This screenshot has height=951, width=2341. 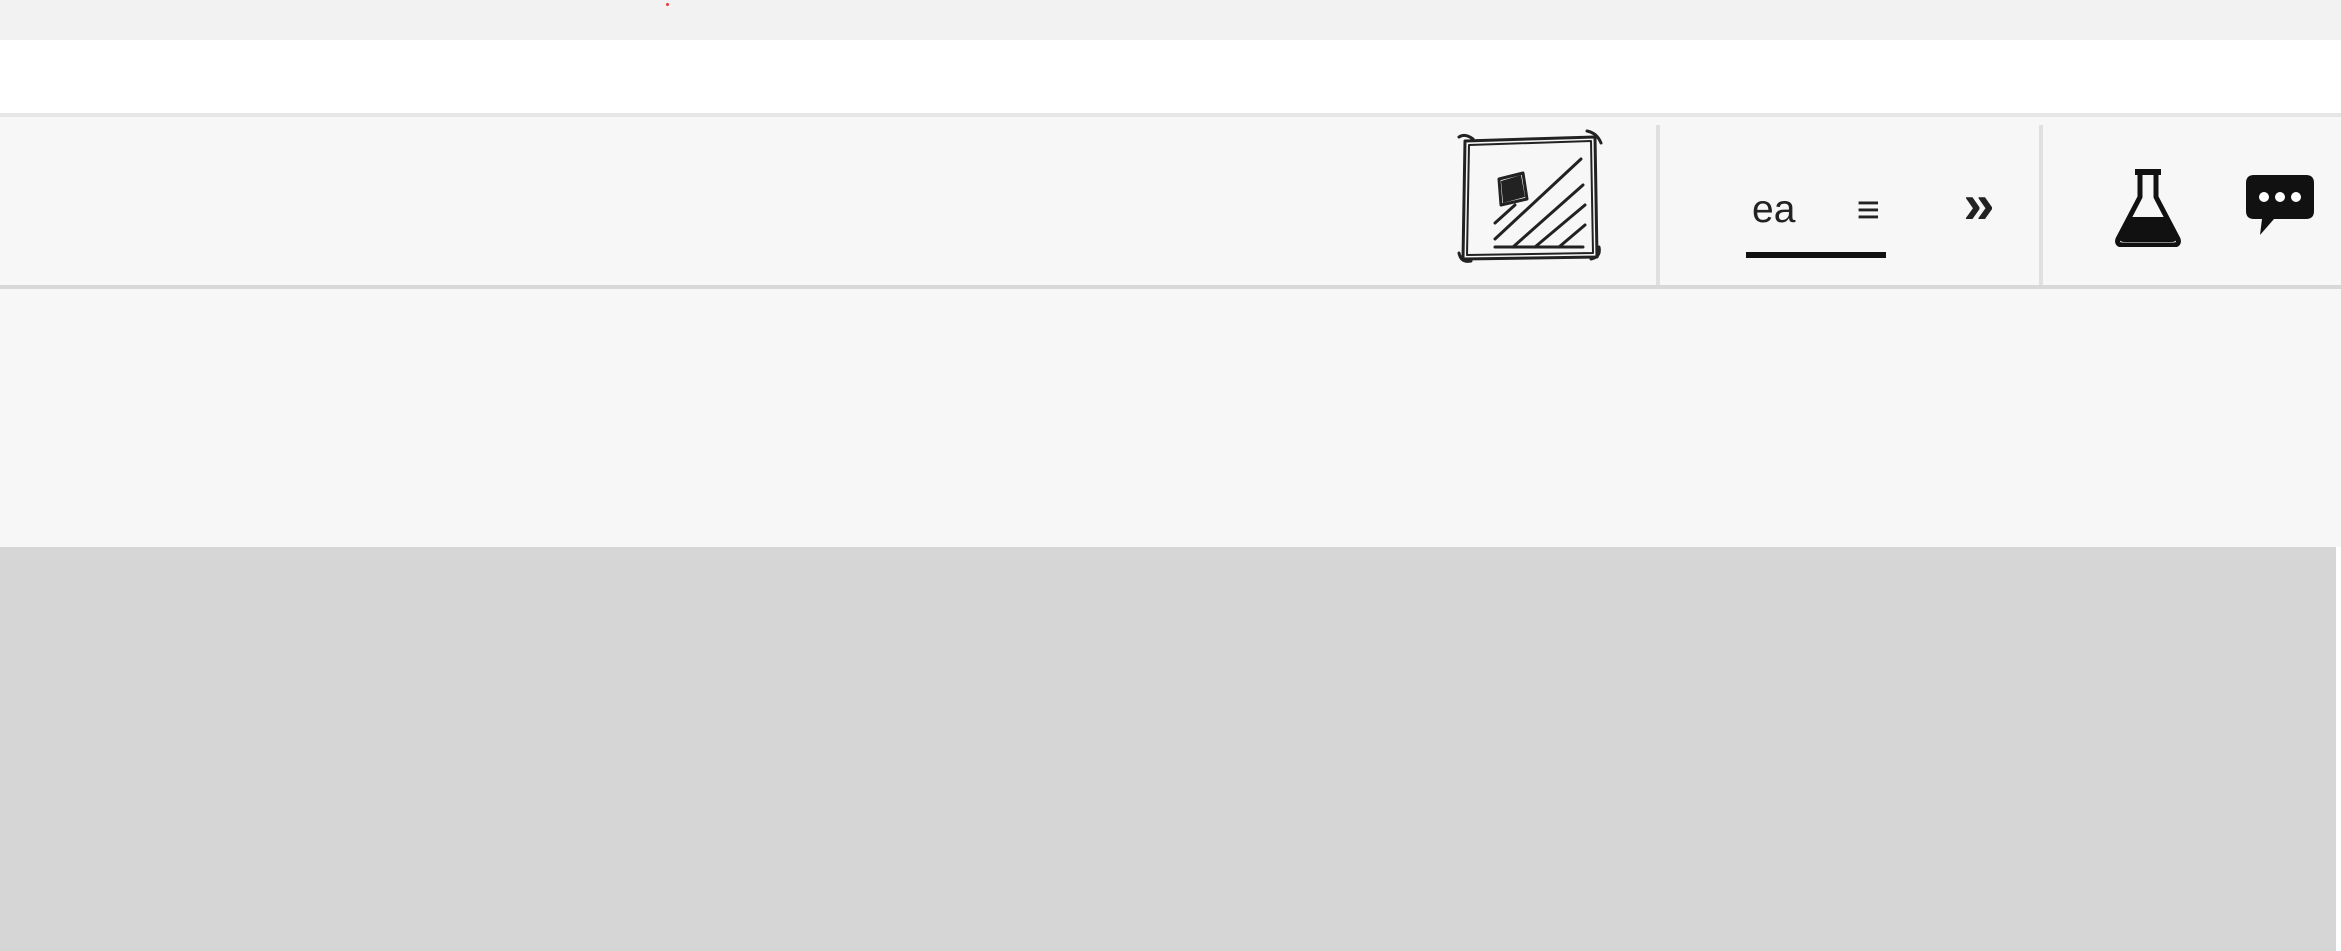 What do you see at coordinates (667, 4) in the screenshot?
I see `indicator-dot` at bounding box center [667, 4].